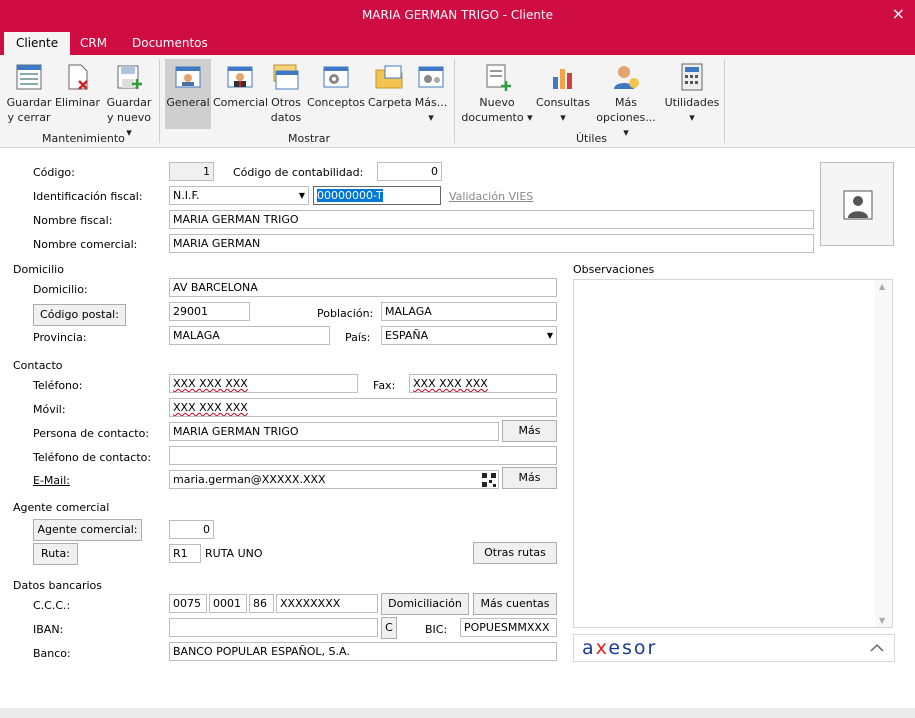 The width and height of the screenshot is (915, 718). What do you see at coordinates (188, 603) in the screenshot?
I see `ccc-entidad-field: 0075` at bounding box center [188, 603].